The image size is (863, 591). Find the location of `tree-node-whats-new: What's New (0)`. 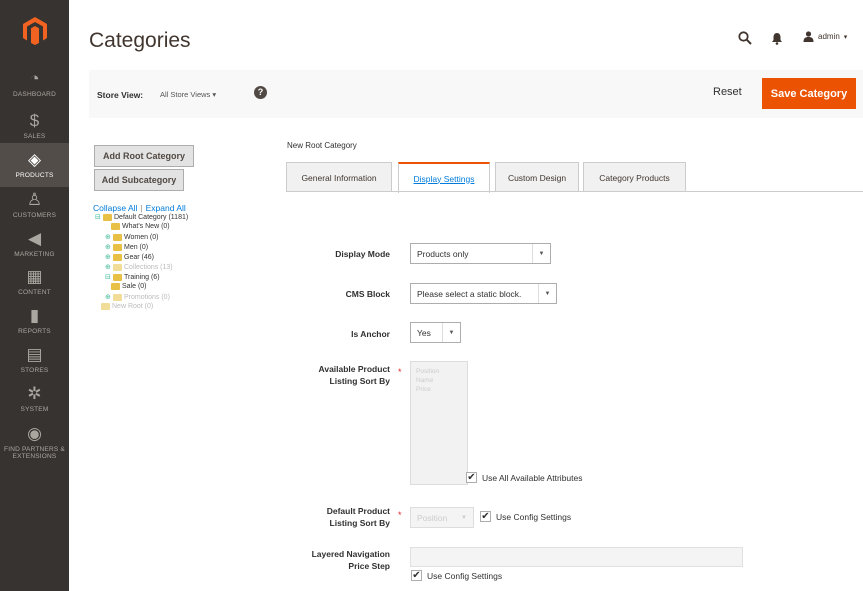

tree-node-whats-new: What's New (0) is located at coordinates (140, 226).